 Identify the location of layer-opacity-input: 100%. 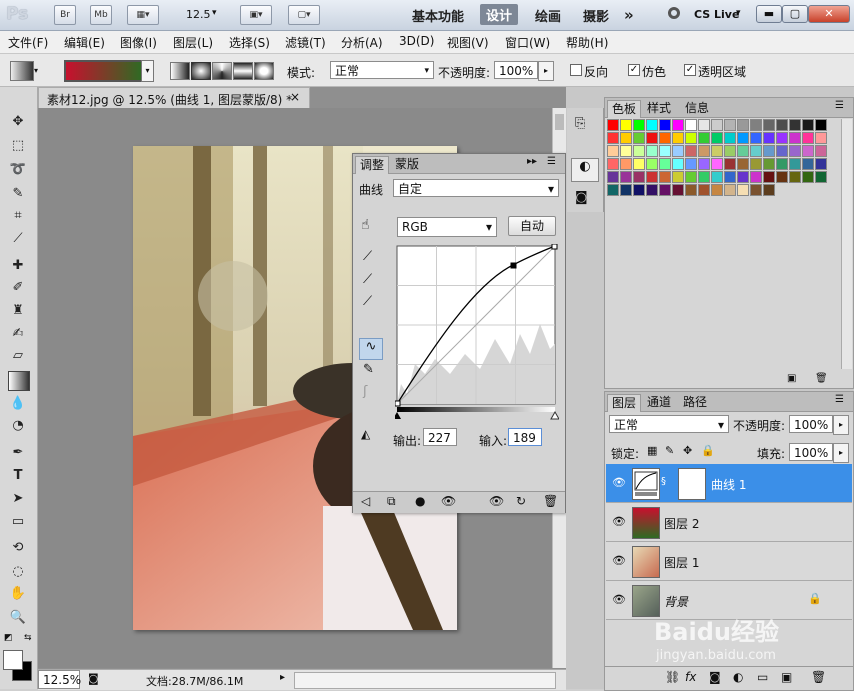
(811, 424).